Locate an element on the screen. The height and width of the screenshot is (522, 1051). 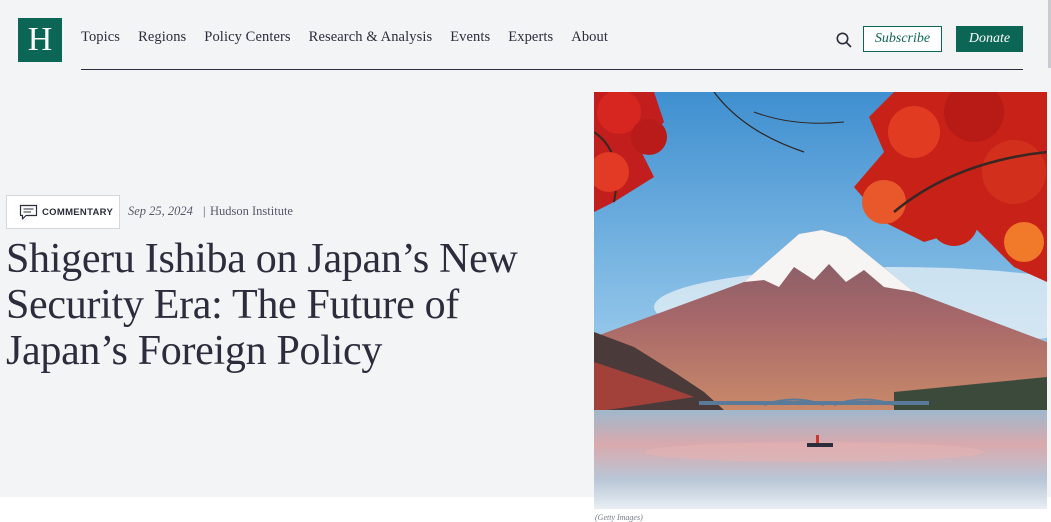
nav-research-analysis: Research & Analysis is located at coordinates (371, 37).